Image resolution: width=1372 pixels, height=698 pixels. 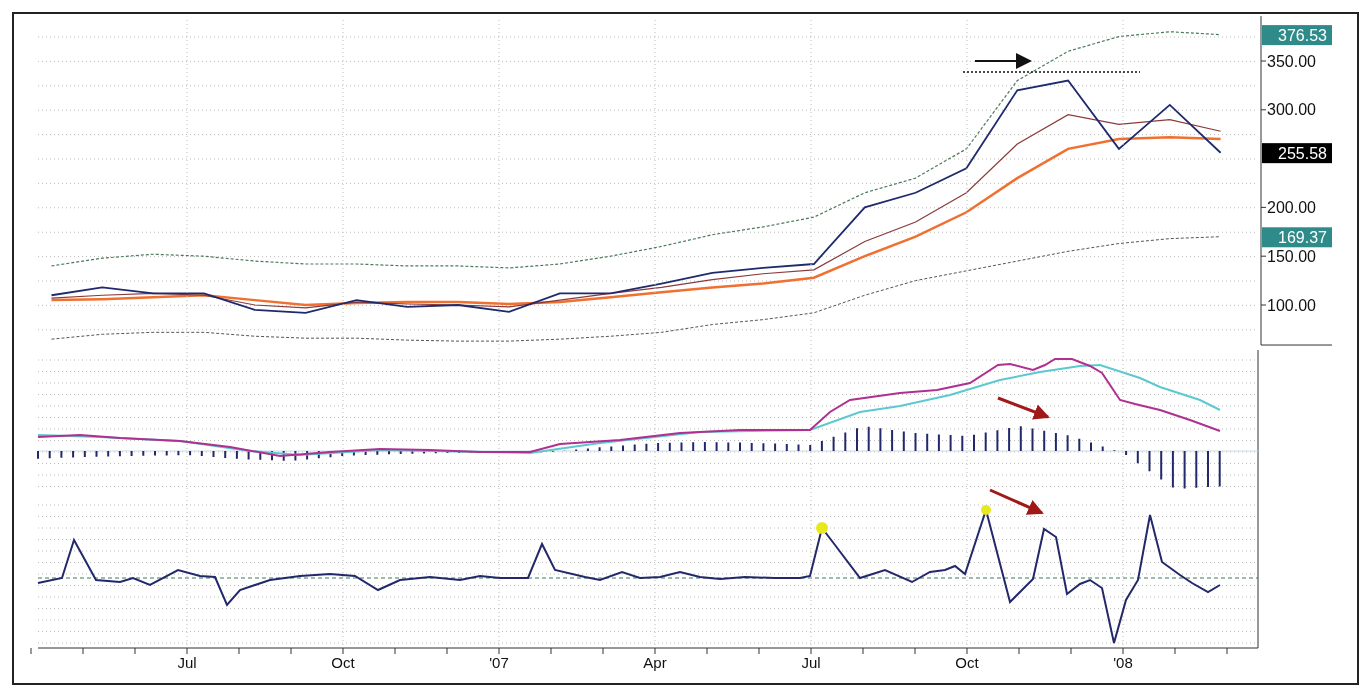 I want to click on axis-tick-label: 100.00, so click(x=1291, y=305).